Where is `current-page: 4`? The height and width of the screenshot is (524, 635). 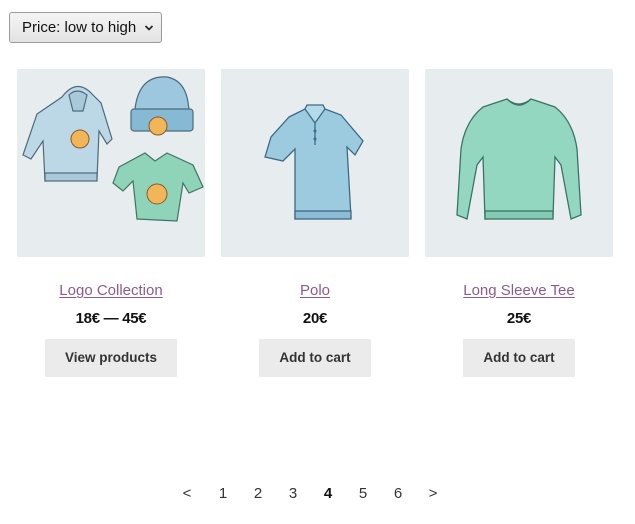
current-page: 4 is located at coordinates (328, 493).